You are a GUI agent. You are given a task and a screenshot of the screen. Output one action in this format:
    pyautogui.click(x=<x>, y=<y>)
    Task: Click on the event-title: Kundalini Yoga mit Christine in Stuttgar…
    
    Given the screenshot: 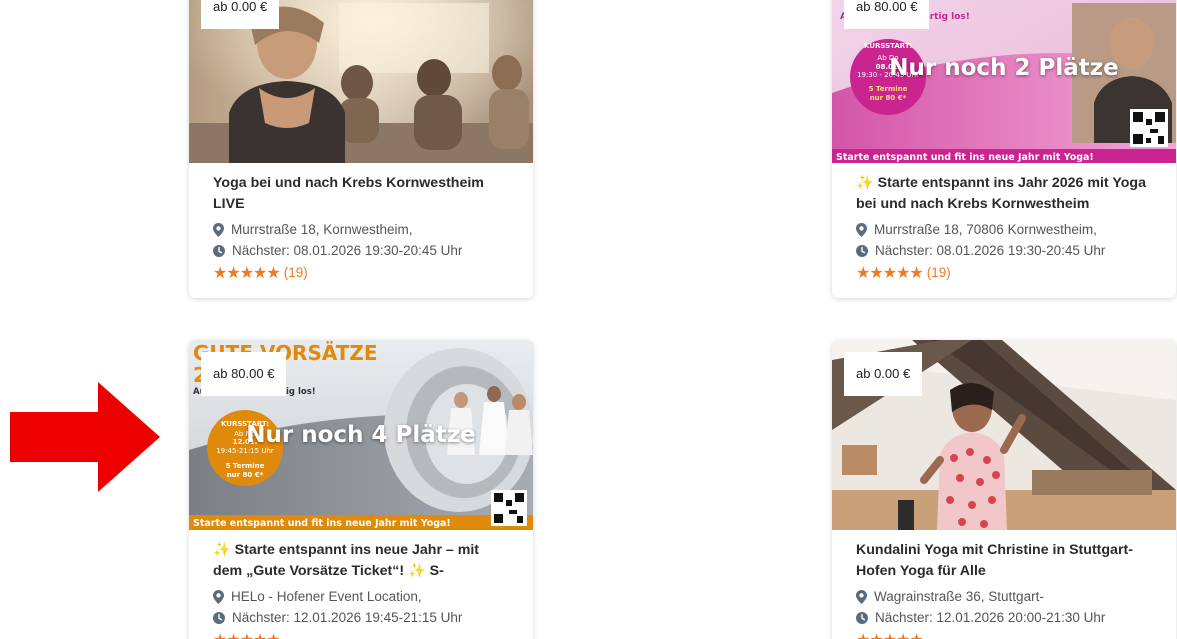 What is the action you would take?
    pyautogui.click(x=1005, y=561)
    